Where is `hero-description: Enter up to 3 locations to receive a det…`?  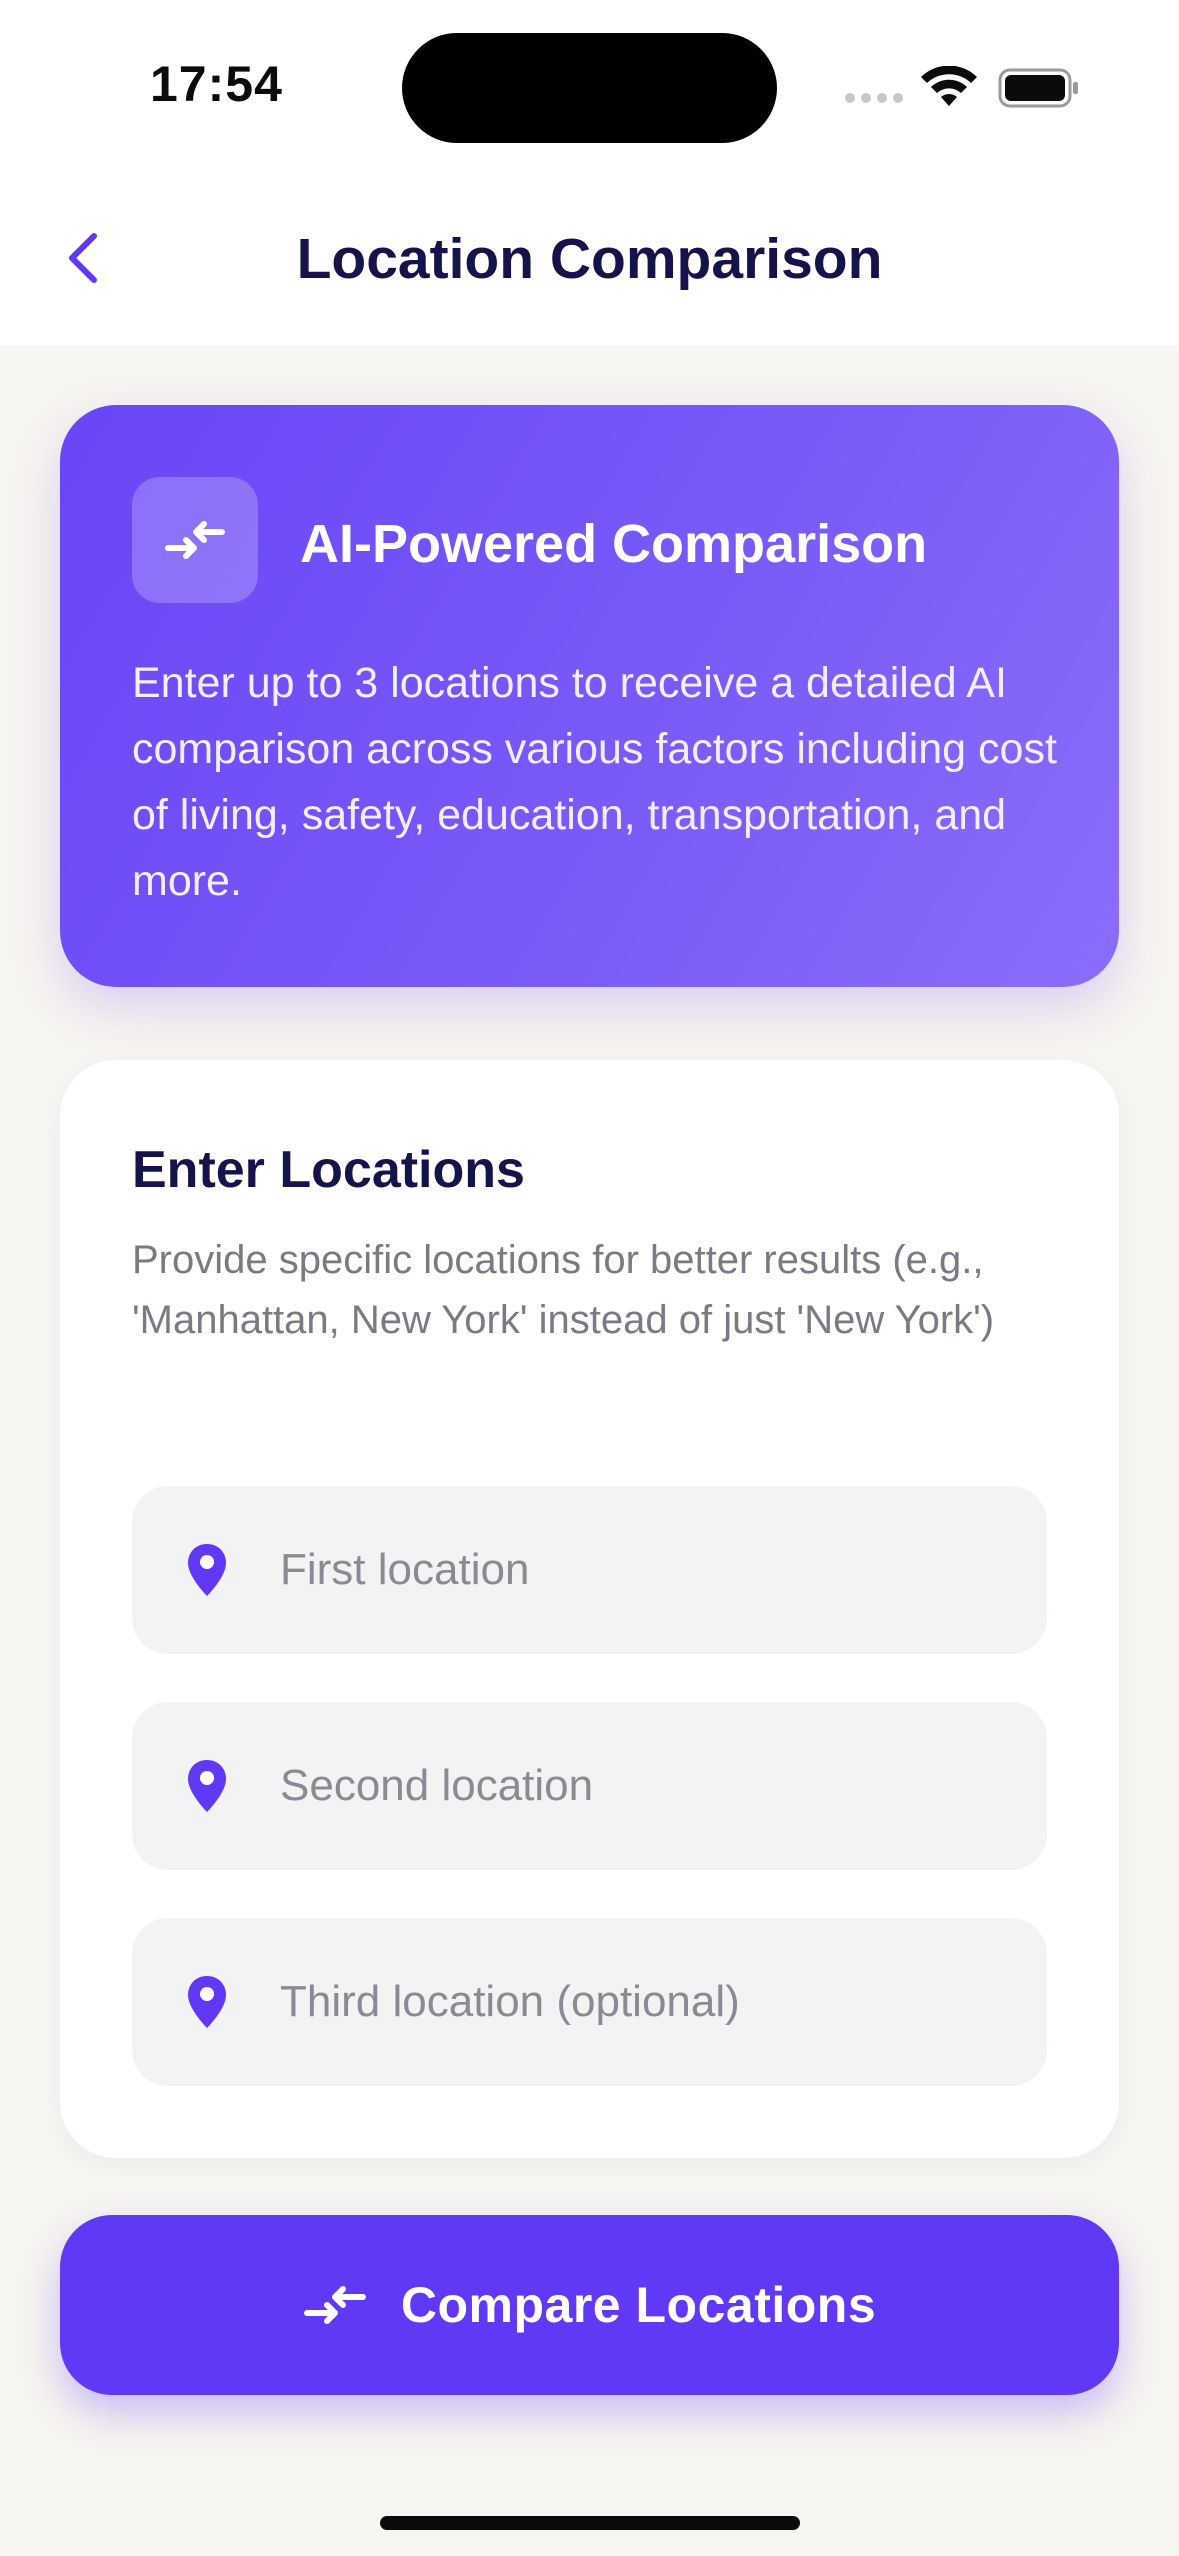 hero-description: Enter up to 3 locations to receive a det… is located at coordinates (594, 782).